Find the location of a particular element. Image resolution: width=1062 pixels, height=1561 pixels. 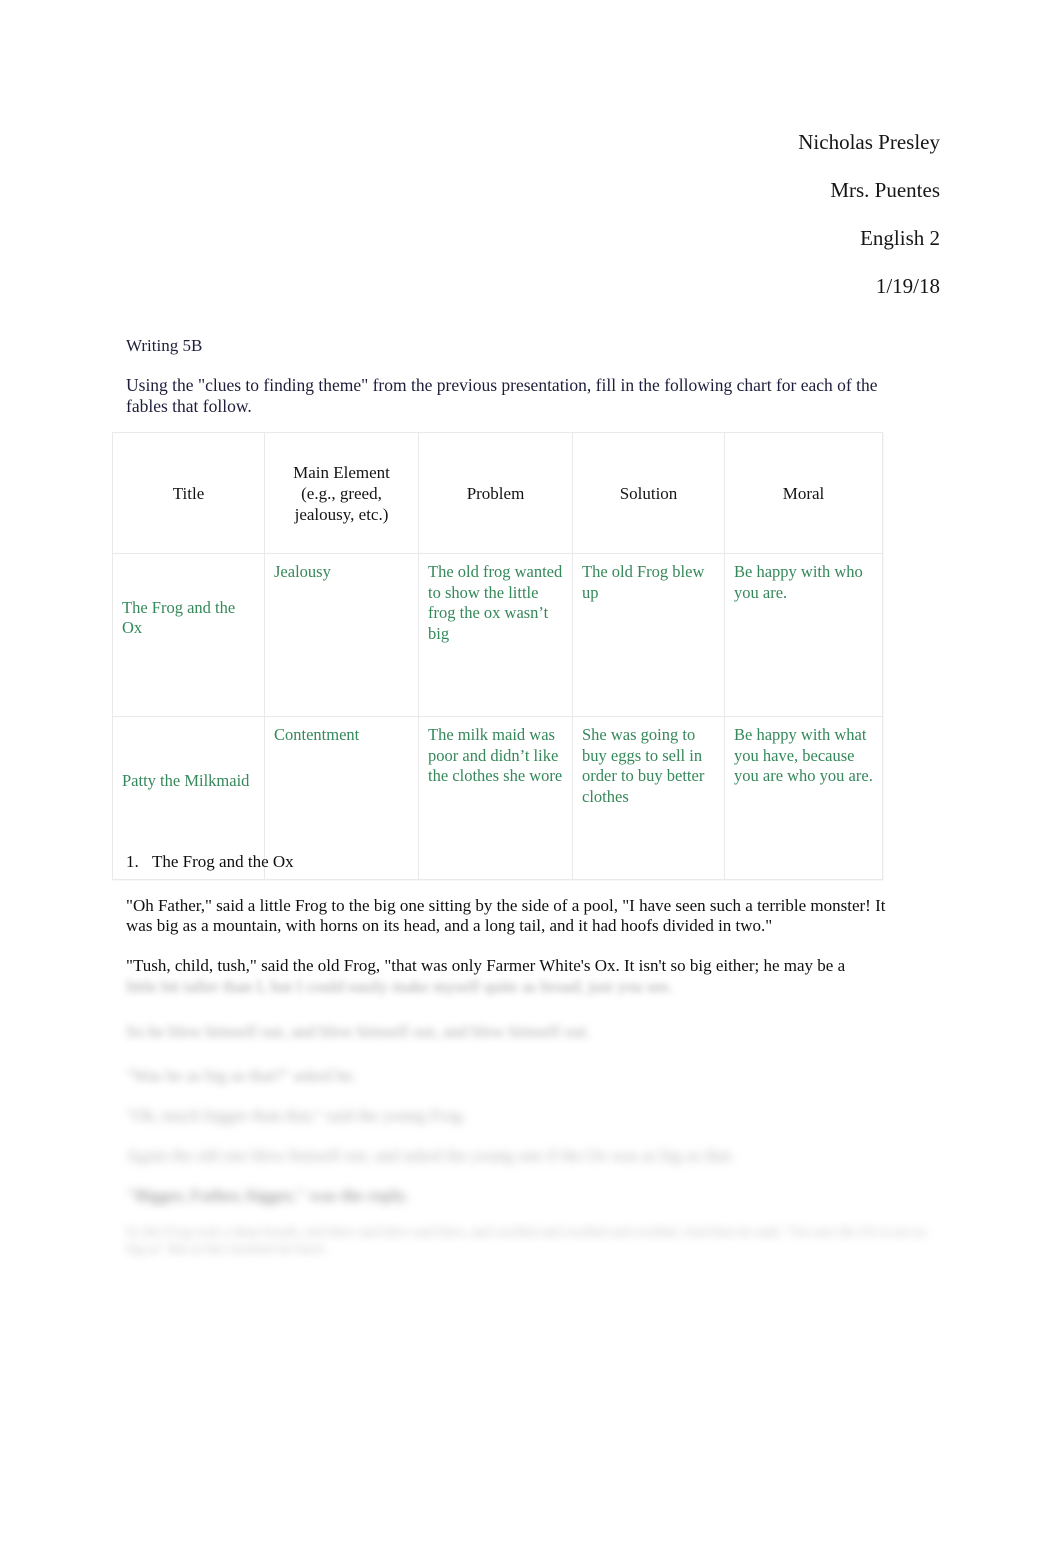

fable-list-number: 1. is located at coordinates (132, 861).